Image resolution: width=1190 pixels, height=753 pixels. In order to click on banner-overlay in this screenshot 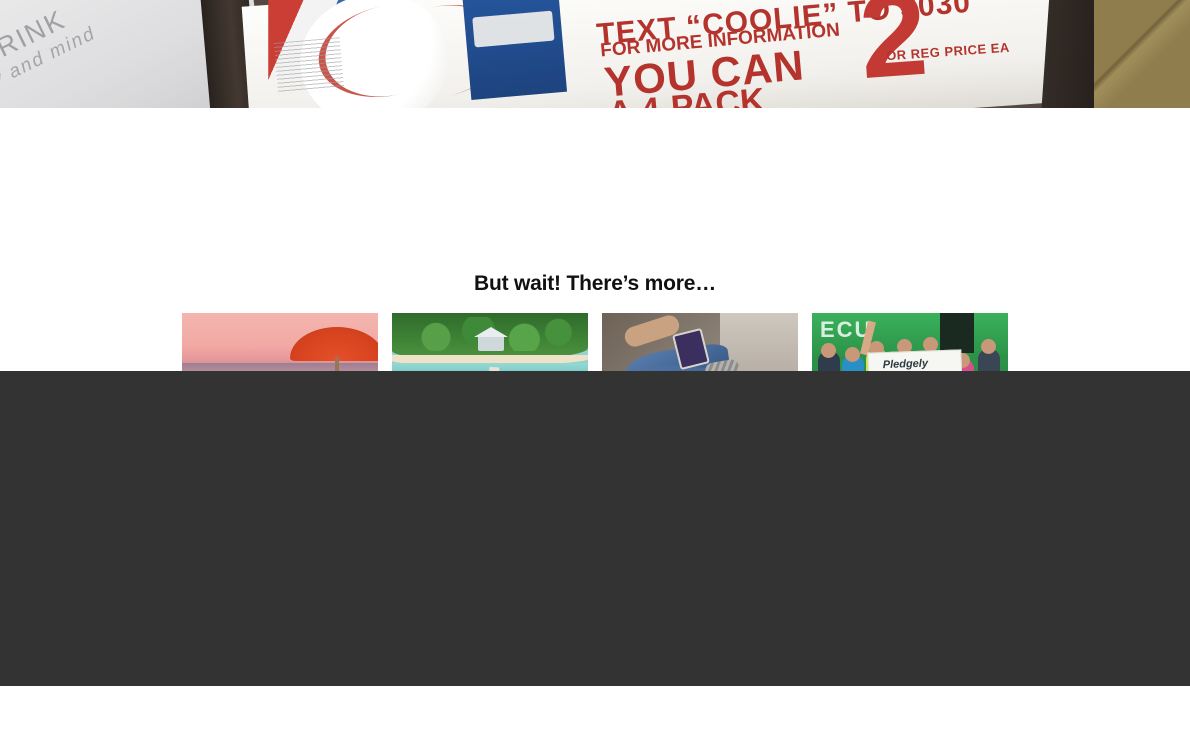, I will do `click(595, 54)`.